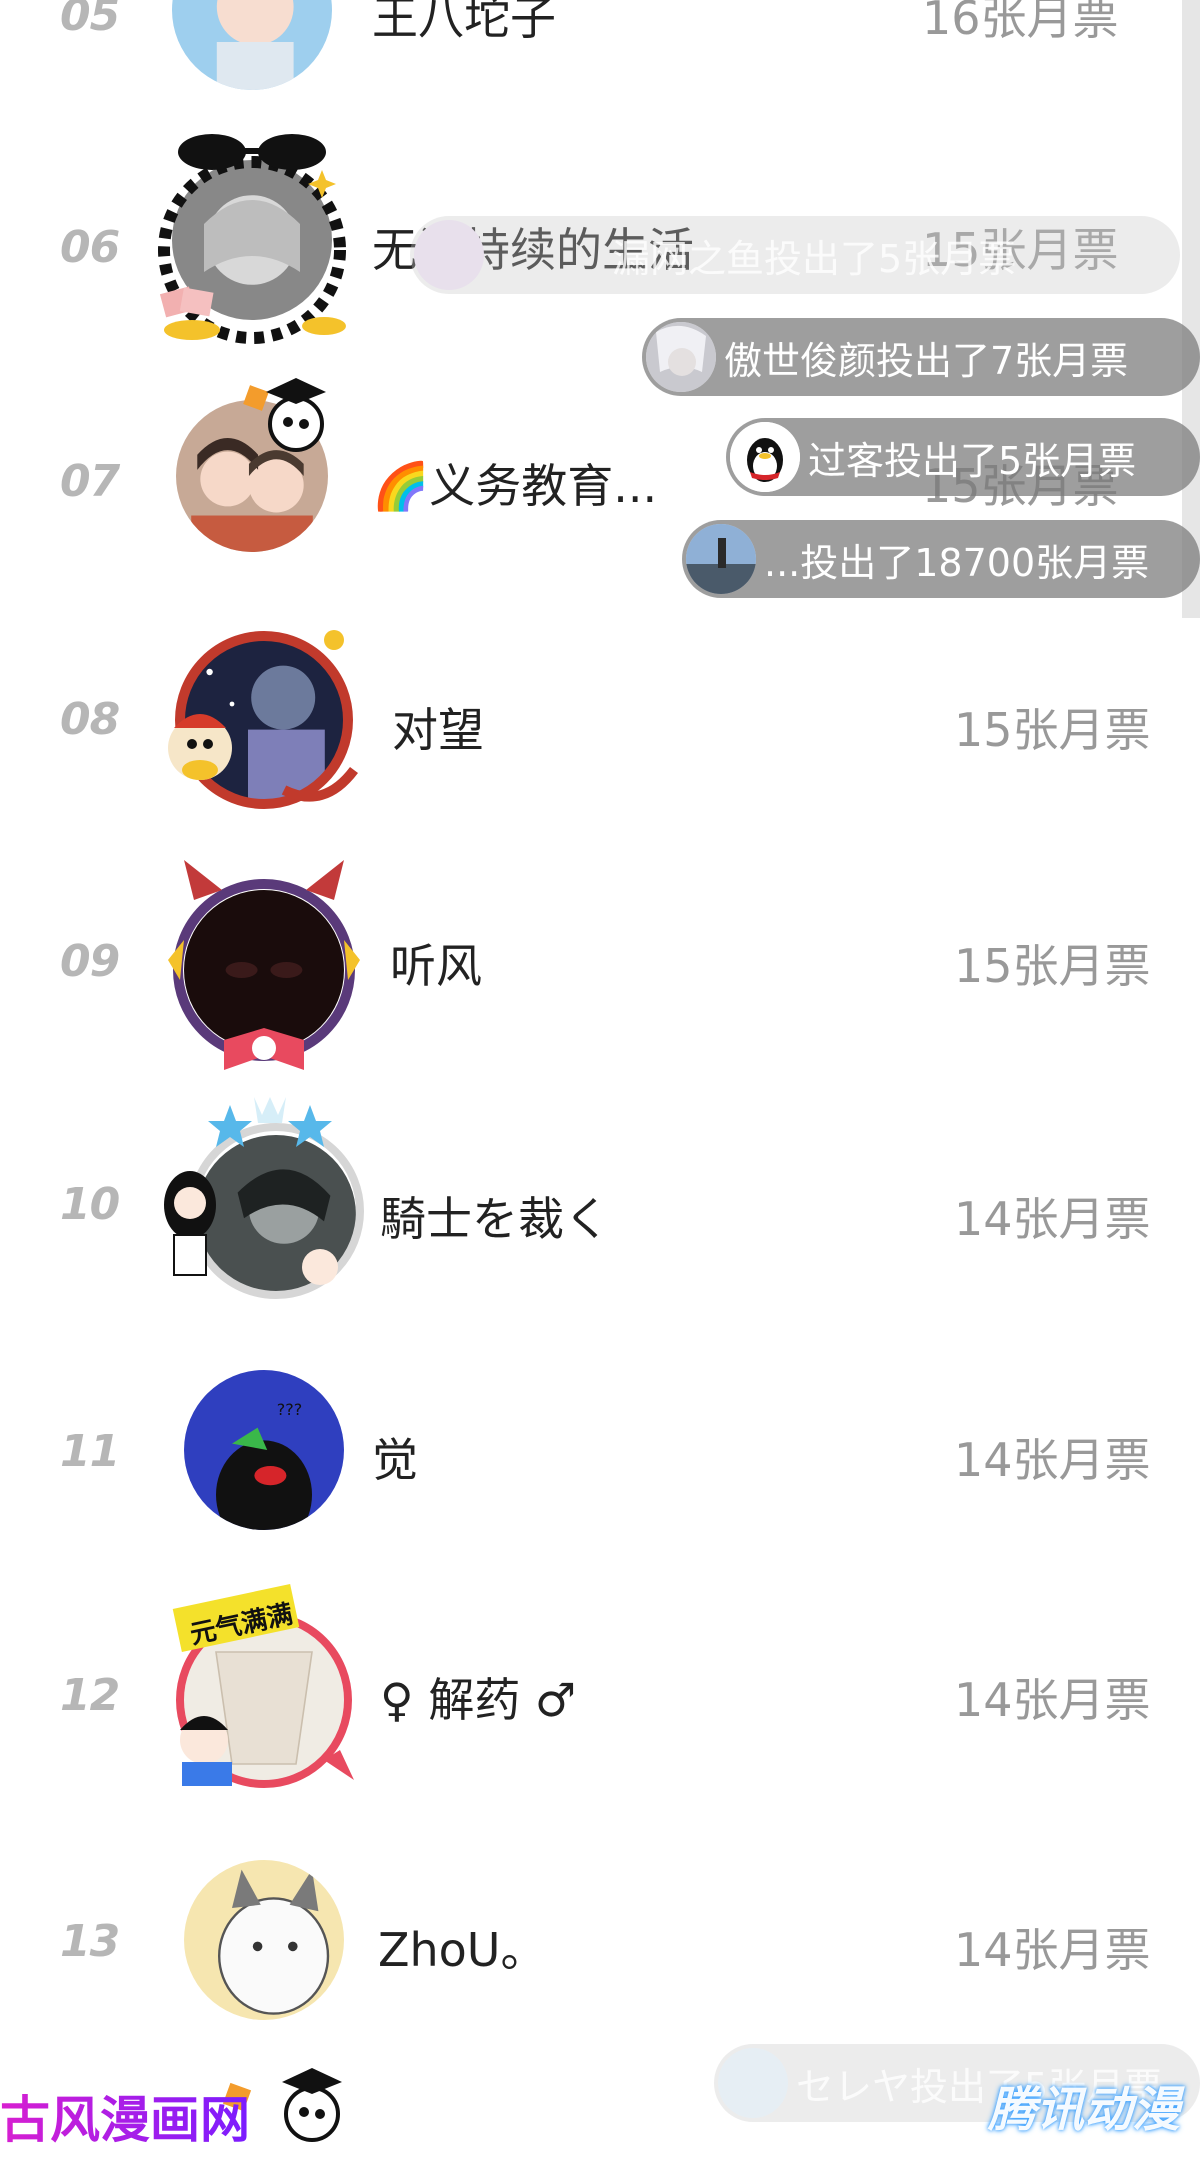 The image size is (1200, 2162). I want to click on watermark-gufeng: 古风漫画网, so click(125, 2116).